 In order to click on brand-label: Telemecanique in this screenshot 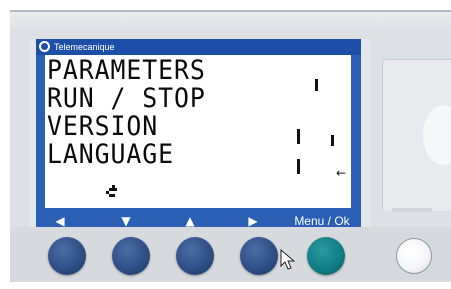, I will do `click(84, 47)`.